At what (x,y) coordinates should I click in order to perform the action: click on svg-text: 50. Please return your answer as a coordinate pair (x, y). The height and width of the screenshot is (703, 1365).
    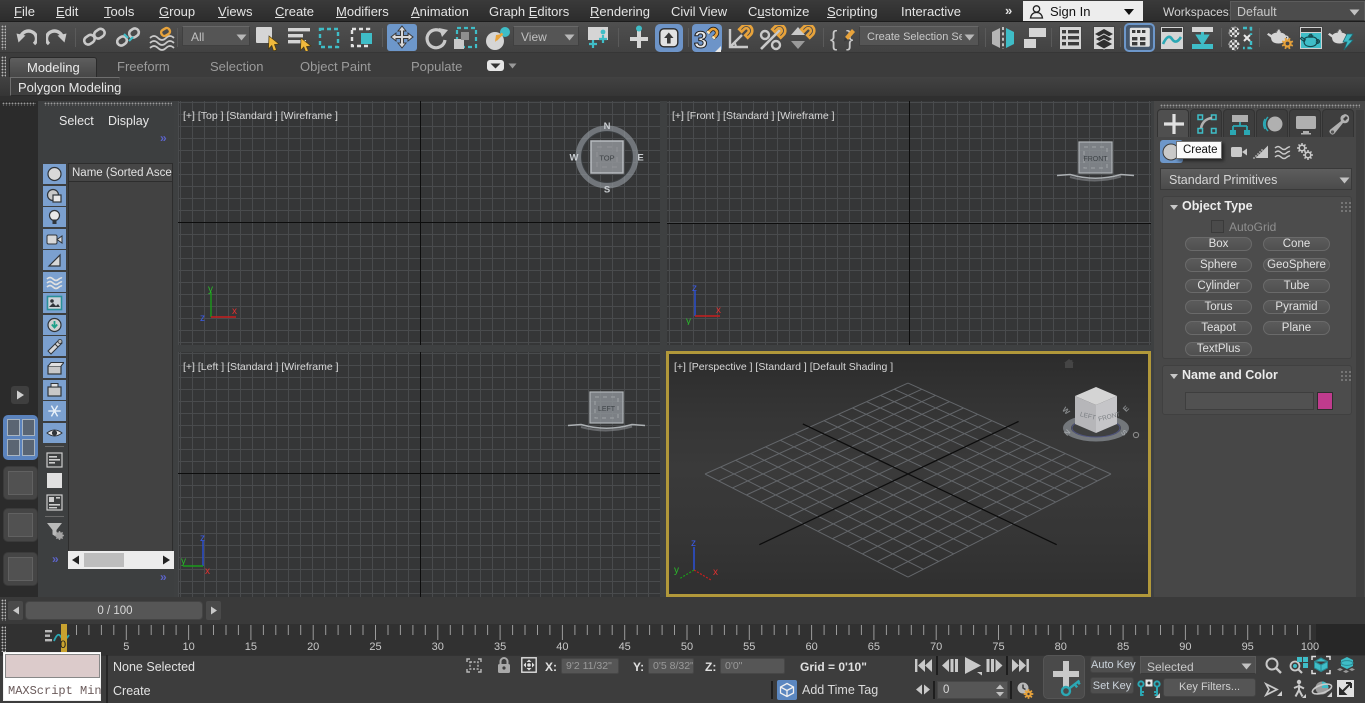
    Looking at the image, I should click on (687, 647).